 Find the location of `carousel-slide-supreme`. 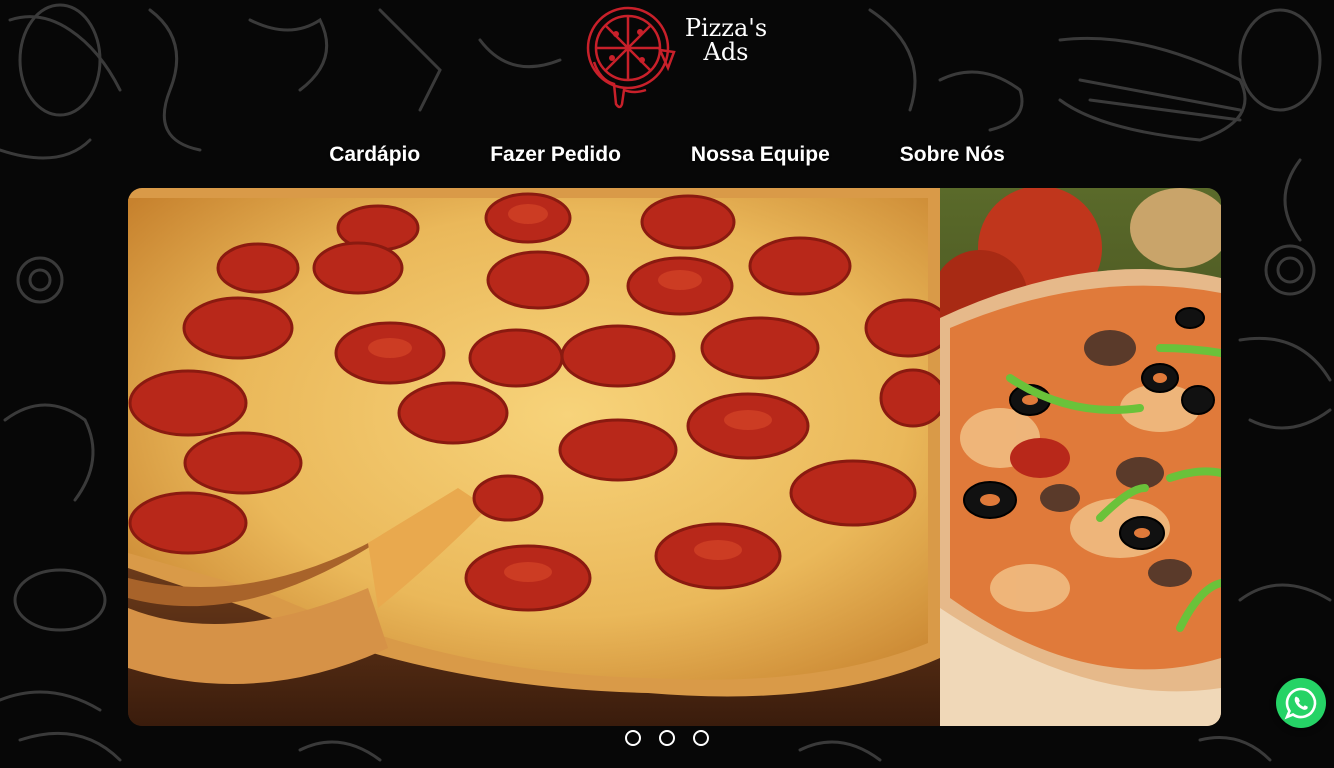

carousel-slide-supreme is located at coordinates (1080, 457).